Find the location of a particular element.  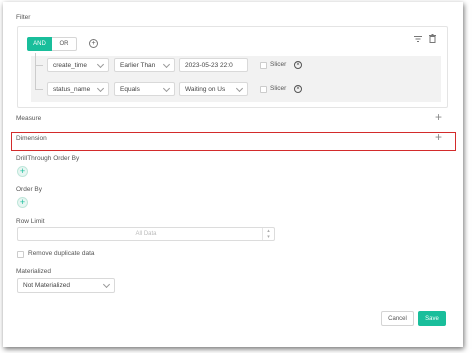

operator-value: Earlier Than is located at coordinates (138, 65).